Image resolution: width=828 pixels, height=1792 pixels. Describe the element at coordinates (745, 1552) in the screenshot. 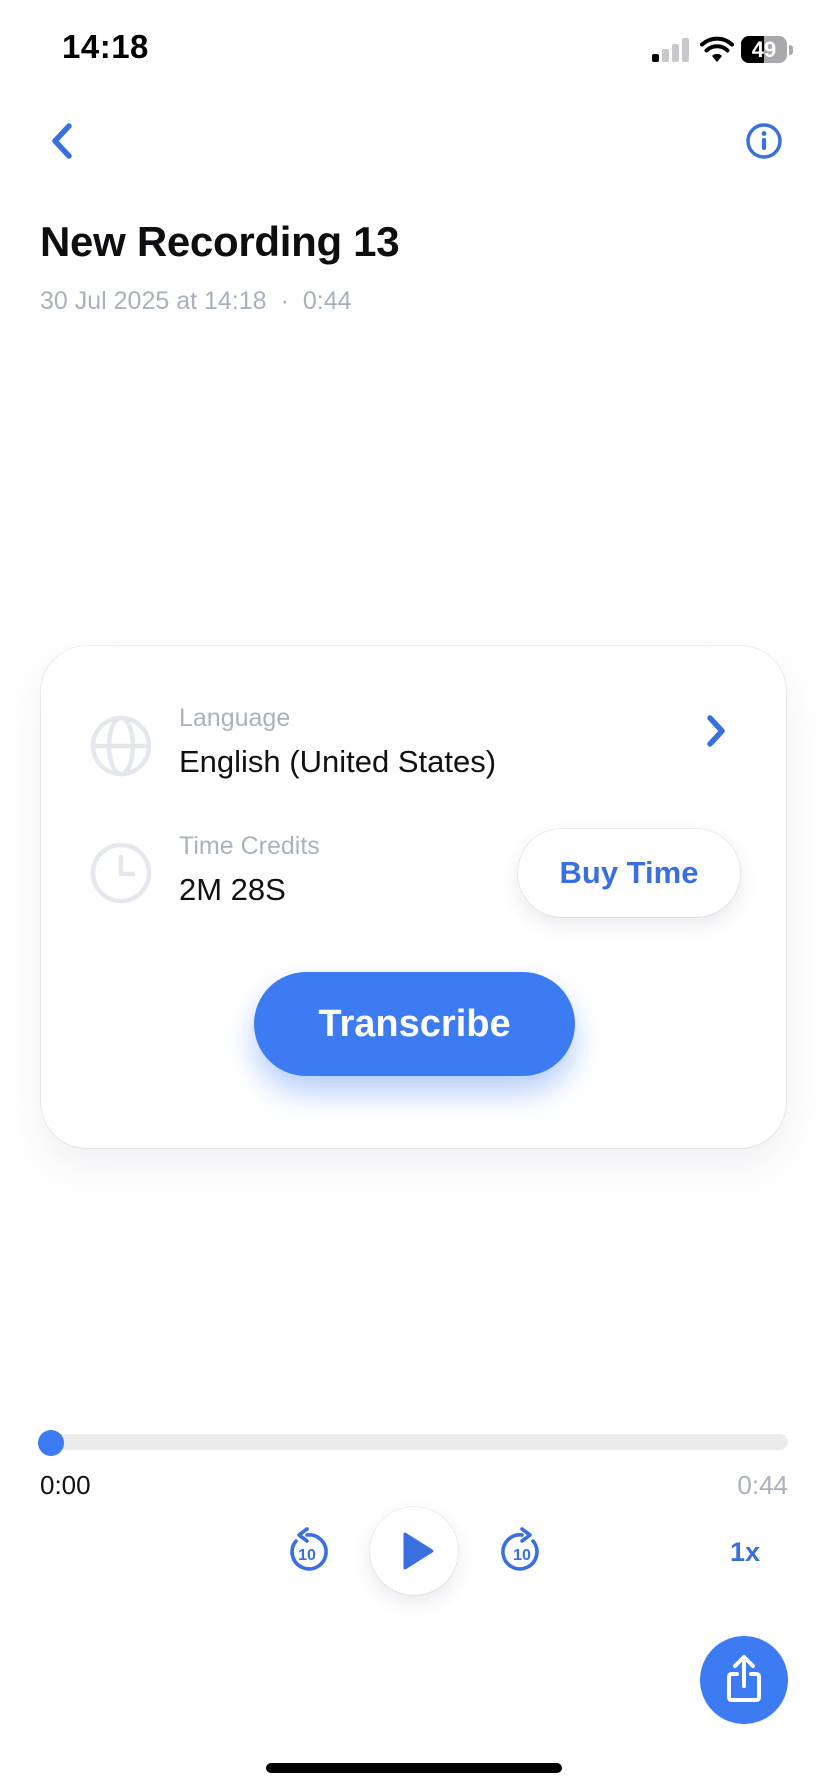

I see `playback-speed-button: 1x` at that location.